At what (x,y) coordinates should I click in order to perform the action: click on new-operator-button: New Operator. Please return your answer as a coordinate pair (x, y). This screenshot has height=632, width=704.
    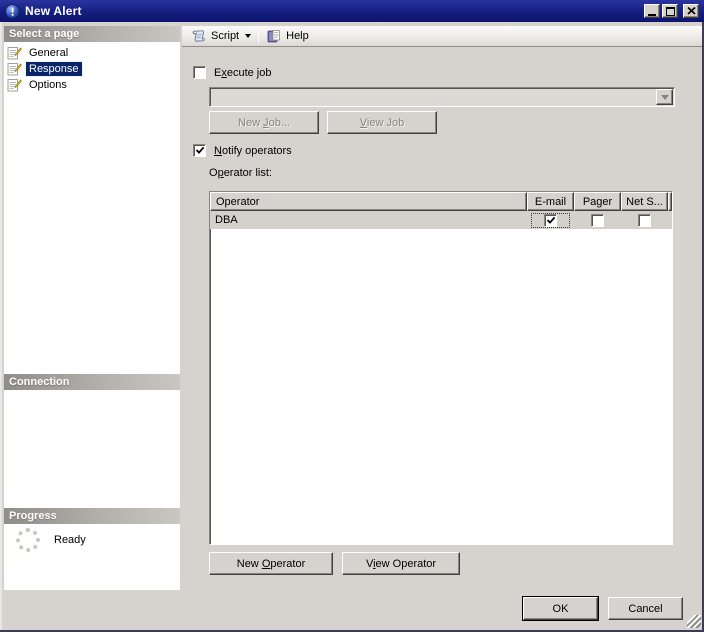
    Looking at the image, I should click on (271, 563).